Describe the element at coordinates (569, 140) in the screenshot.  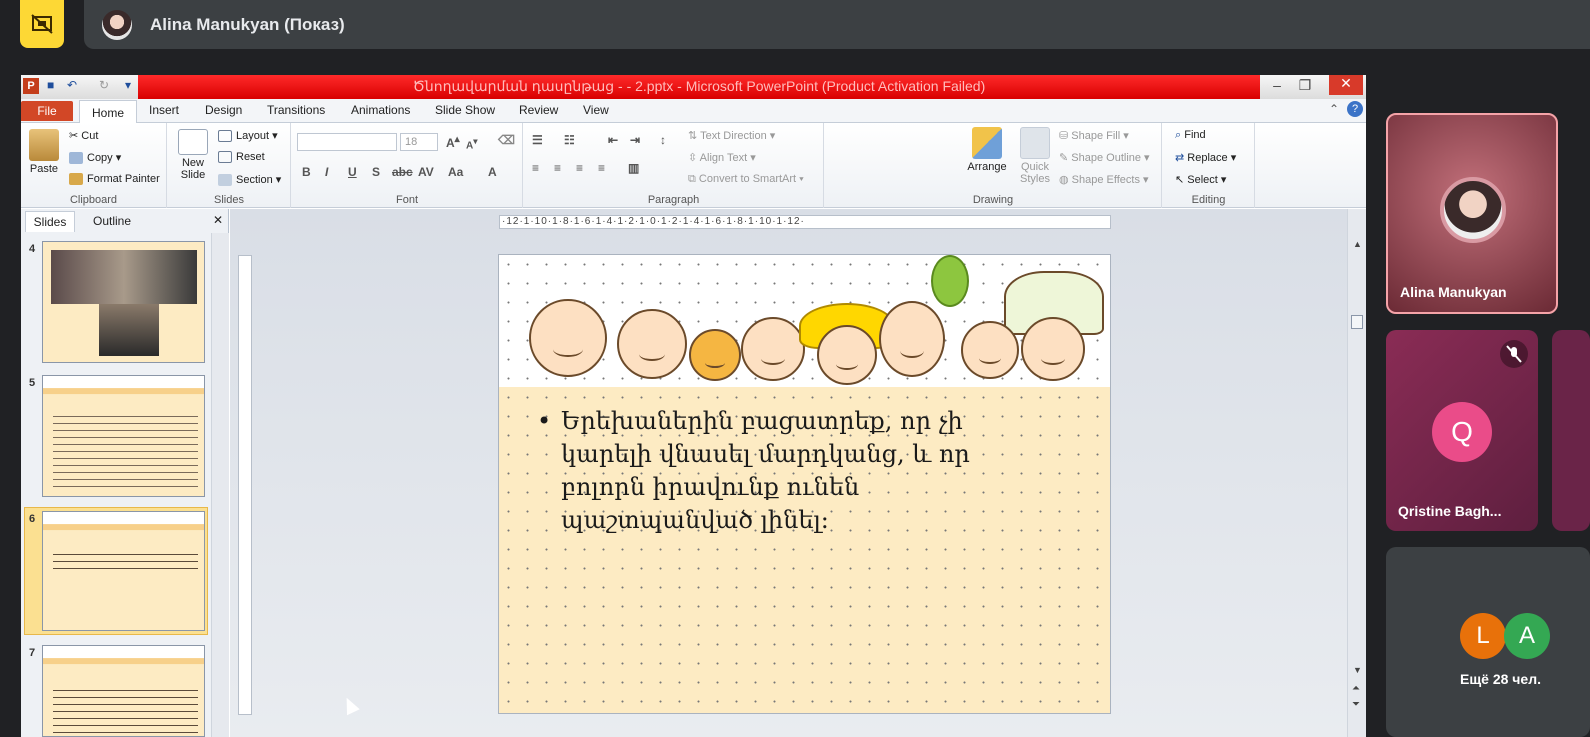
I see `numbering-icon: ☷` at that location.